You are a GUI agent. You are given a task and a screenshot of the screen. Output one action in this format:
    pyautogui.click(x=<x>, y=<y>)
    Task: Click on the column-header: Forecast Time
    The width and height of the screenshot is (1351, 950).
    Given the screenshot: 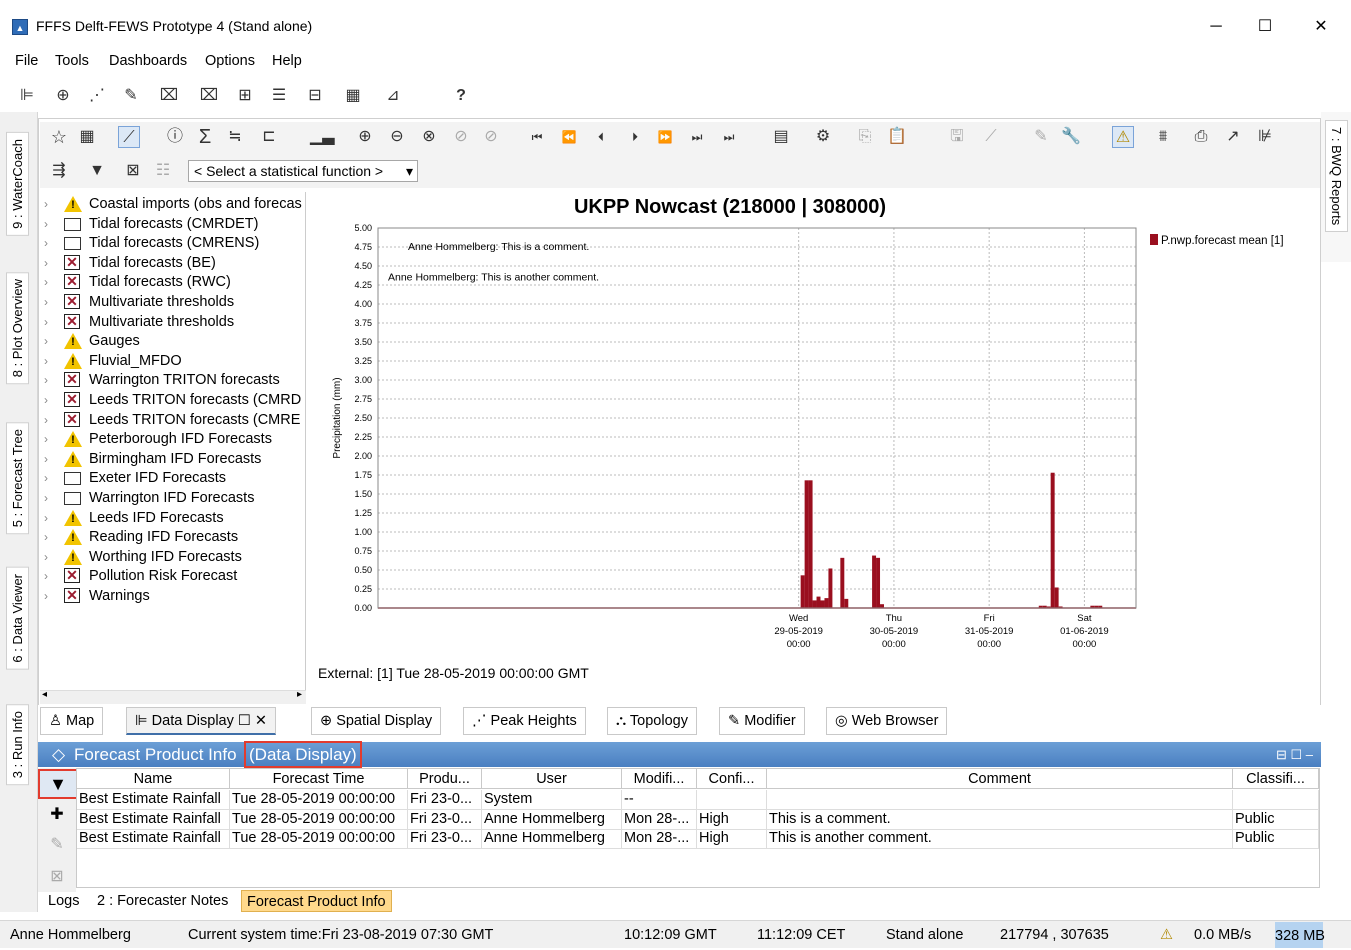 What is the action you would take?
    pyautogui.click(x=319, y=779)
    